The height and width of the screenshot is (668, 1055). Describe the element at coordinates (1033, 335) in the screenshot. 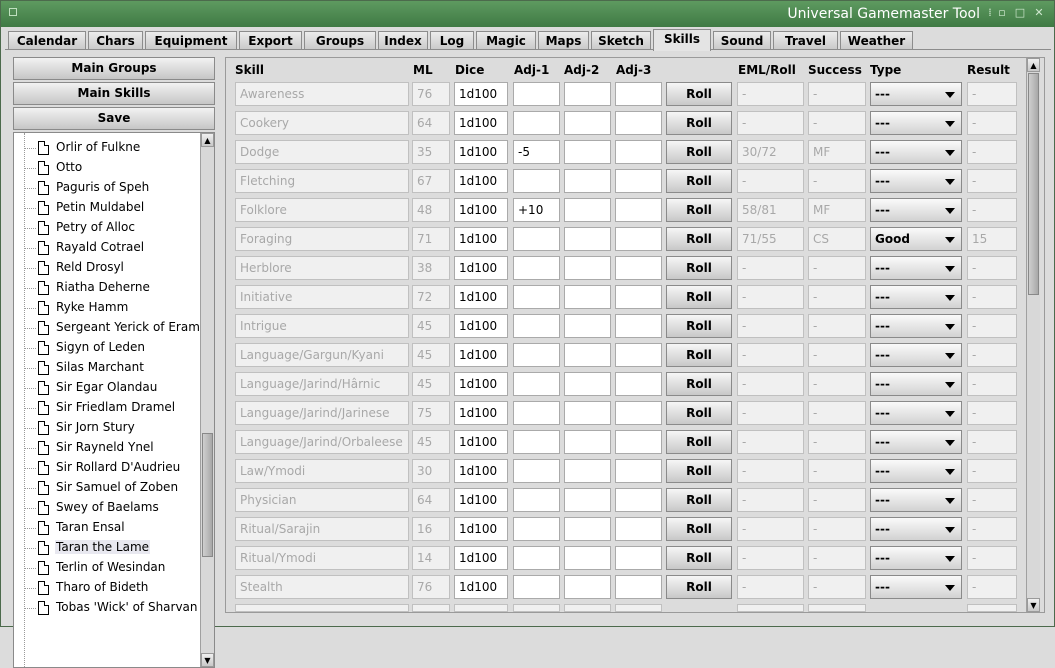

I see `table-scrollbar: ▲ ▼` at that location.